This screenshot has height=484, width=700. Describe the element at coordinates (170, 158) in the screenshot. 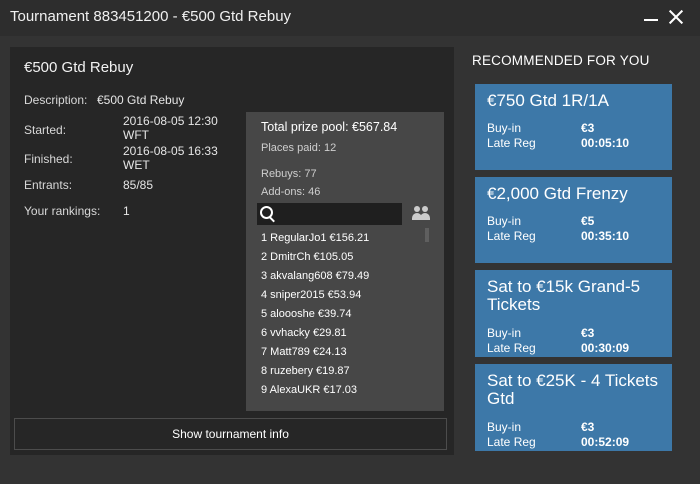

I see `finished-value: 2016-08-05 16:33 WET` at that location.